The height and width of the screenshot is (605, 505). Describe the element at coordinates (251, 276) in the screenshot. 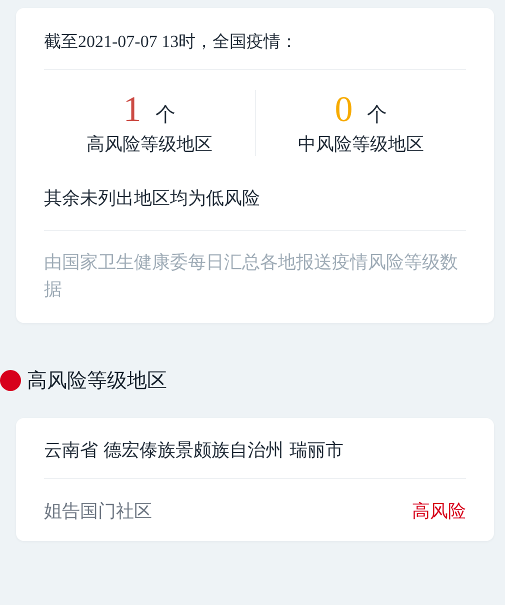

I see `source-text: 由国家卫生健康委每日汇总各地报送疫情风险等级数据` at that location.